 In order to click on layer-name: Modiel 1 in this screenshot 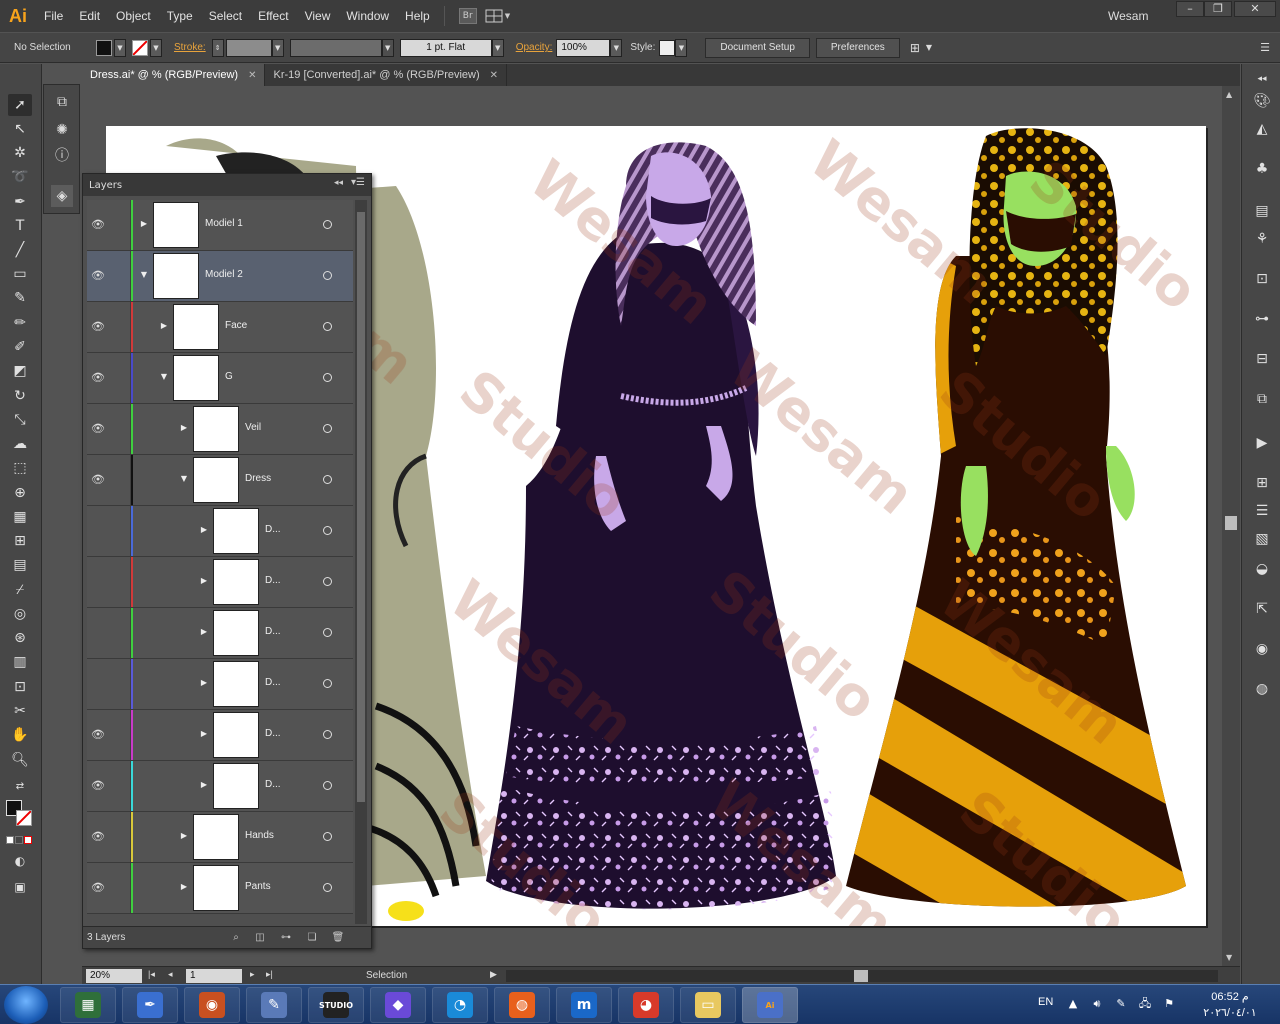, I will do `click(224, 223)`.